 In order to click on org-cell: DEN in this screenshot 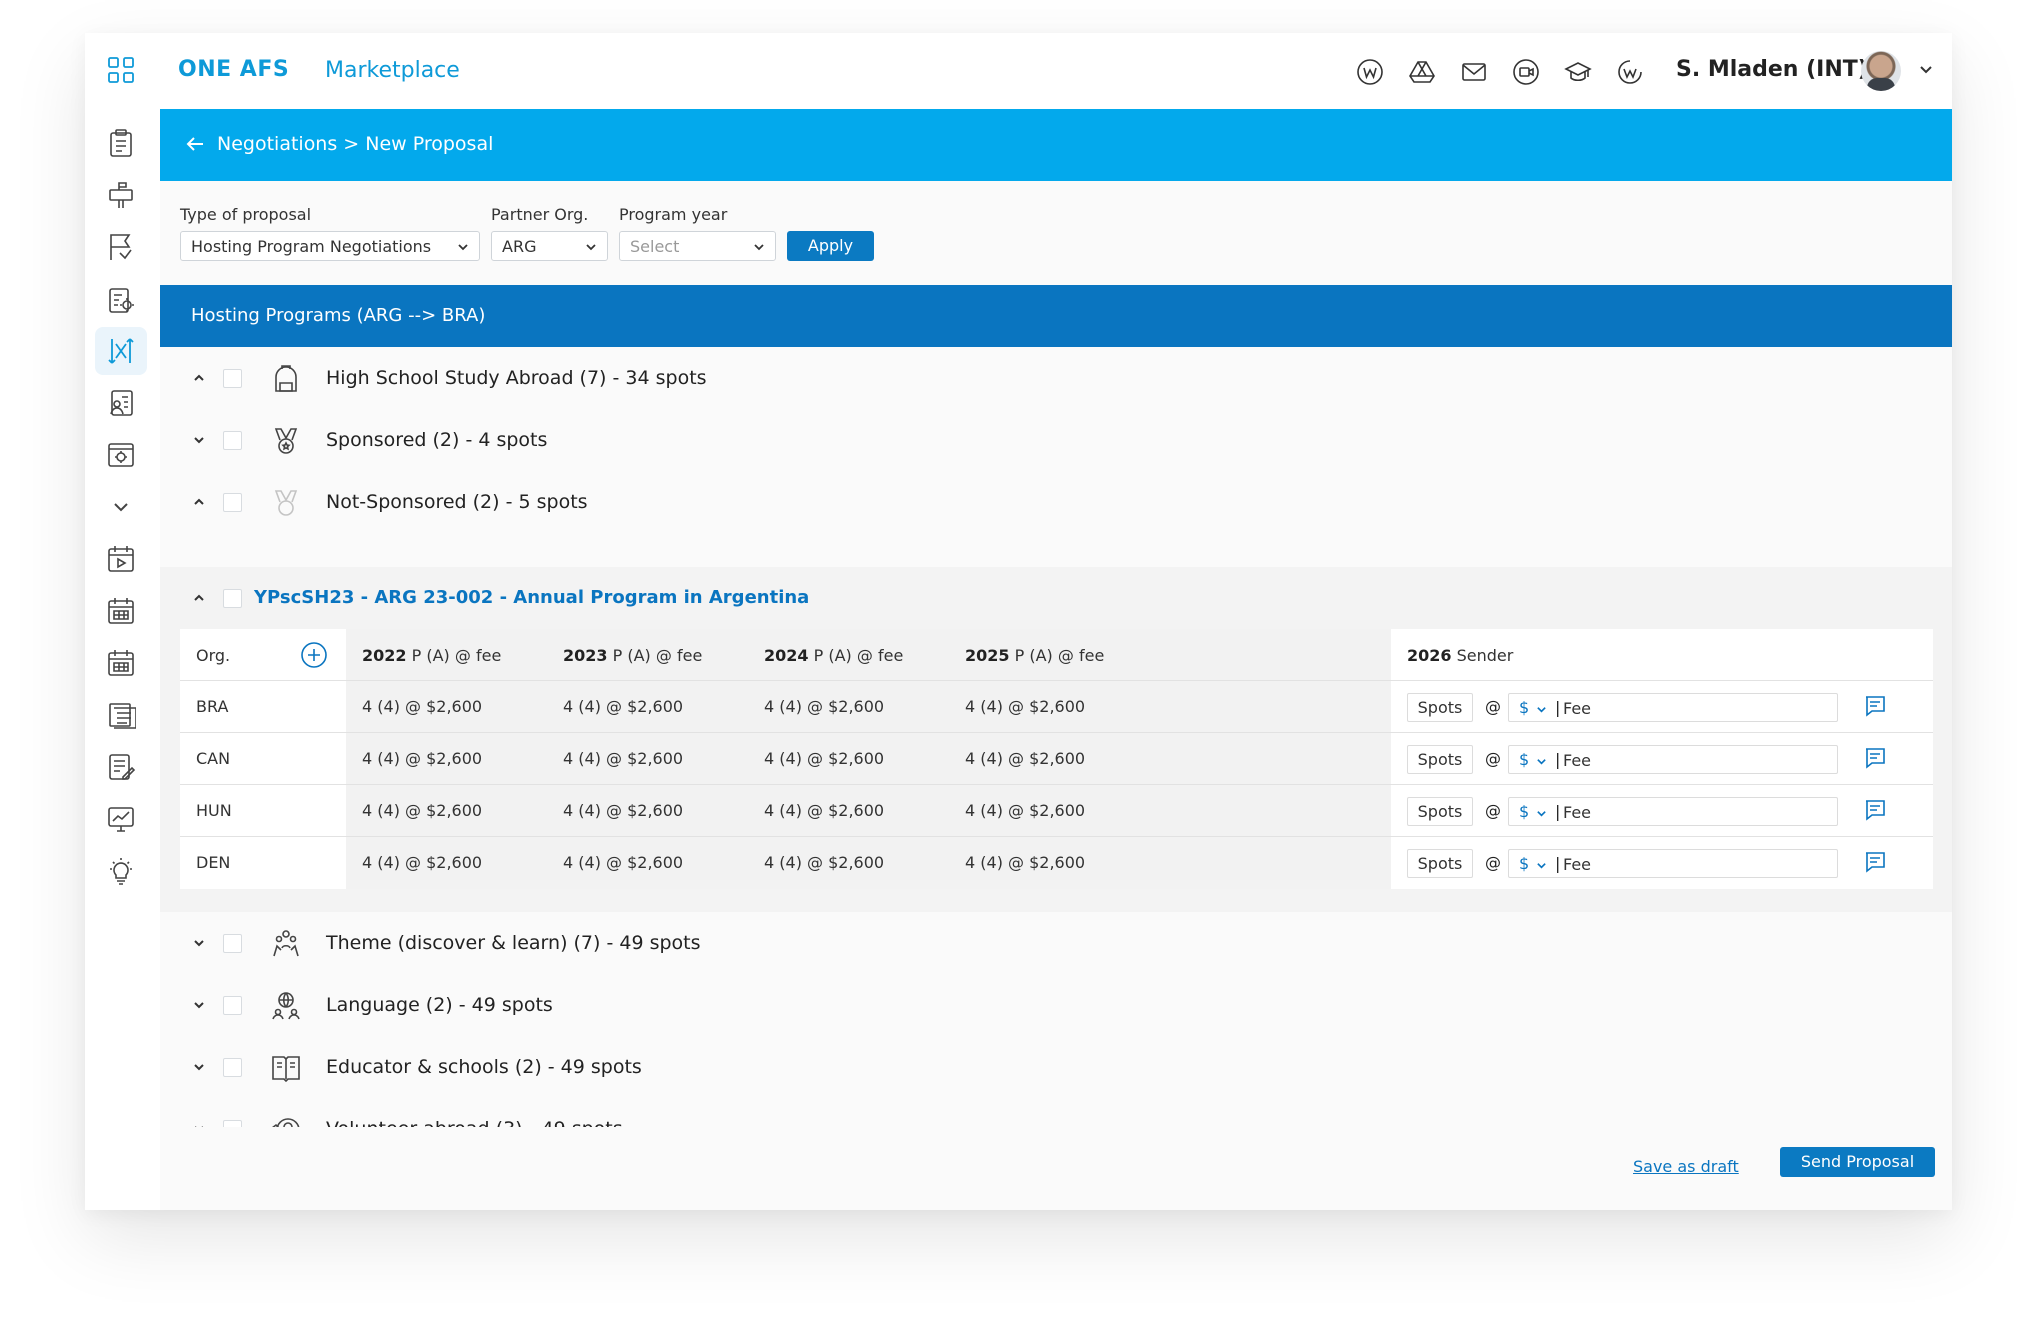, I will do `click(213, 862)`.